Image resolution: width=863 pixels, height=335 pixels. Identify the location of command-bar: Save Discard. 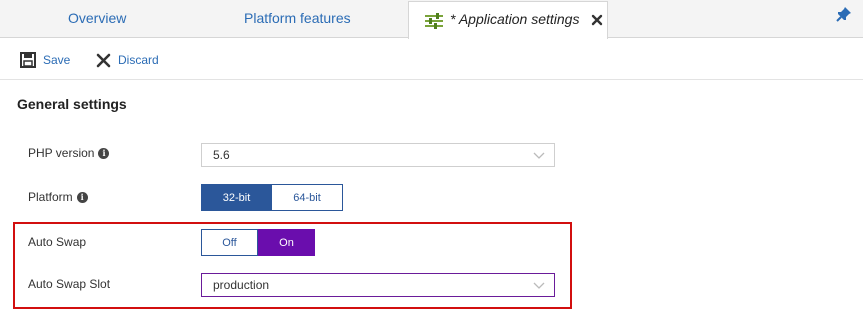
(431, 59).